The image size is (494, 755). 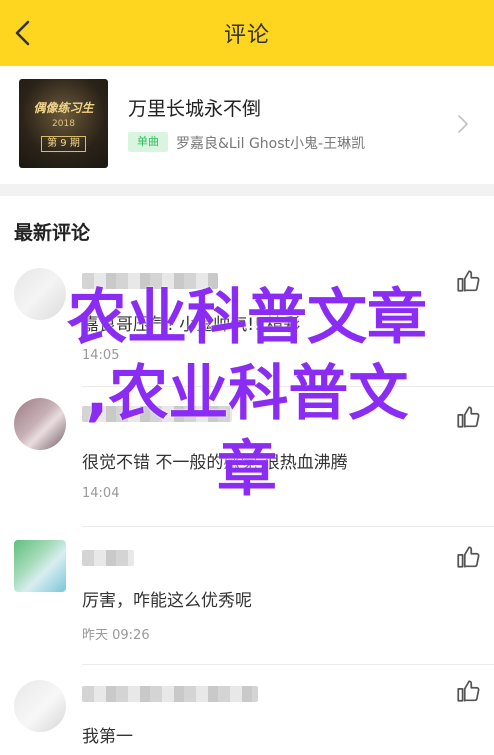 I want to click on comment-text: 很觉不错 不一般的感觉 很热血沸腾, so click(x=215, y=463).